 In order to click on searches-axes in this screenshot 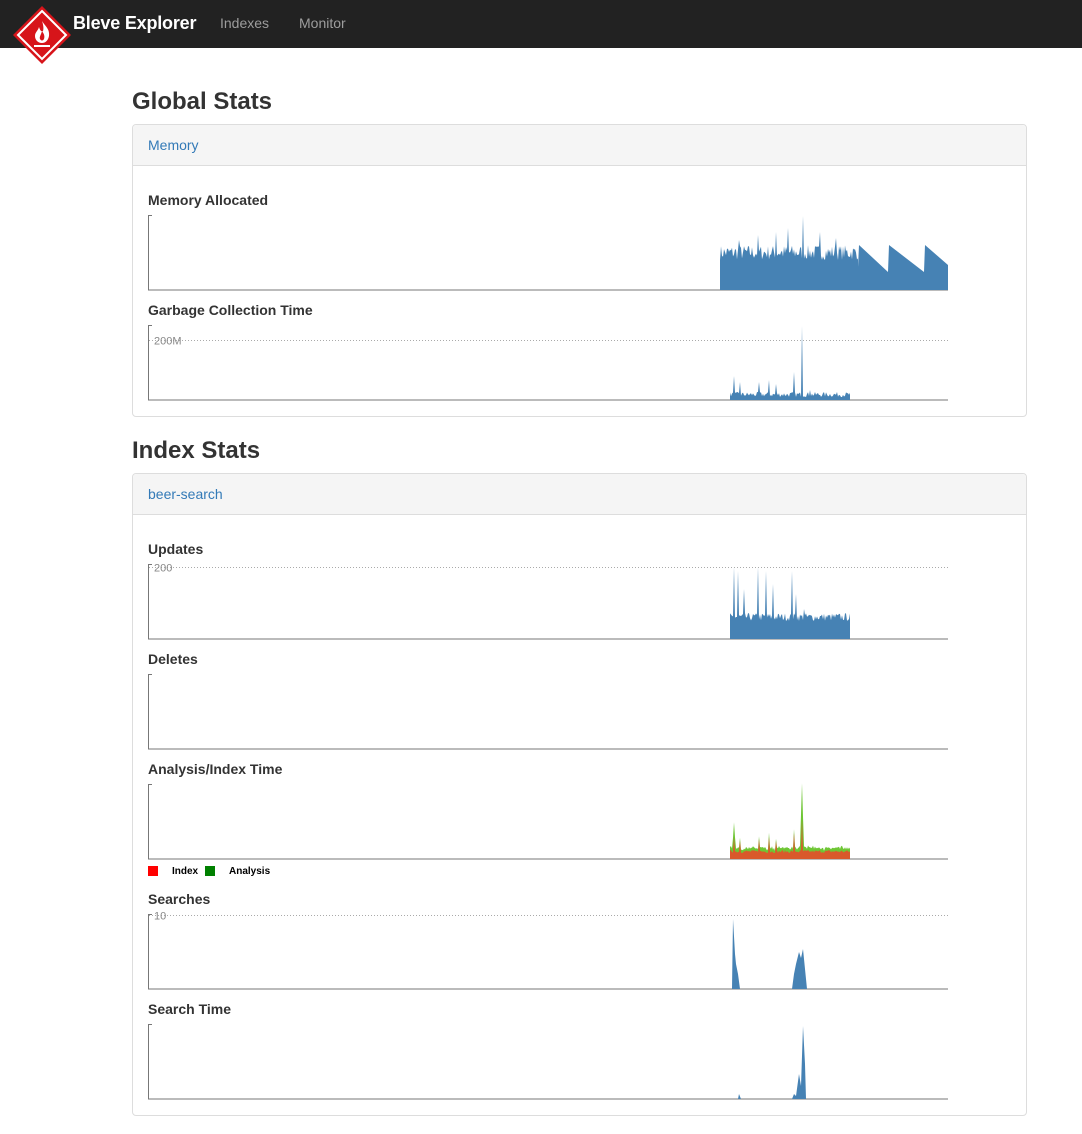, I will do `click(548, 952)`.